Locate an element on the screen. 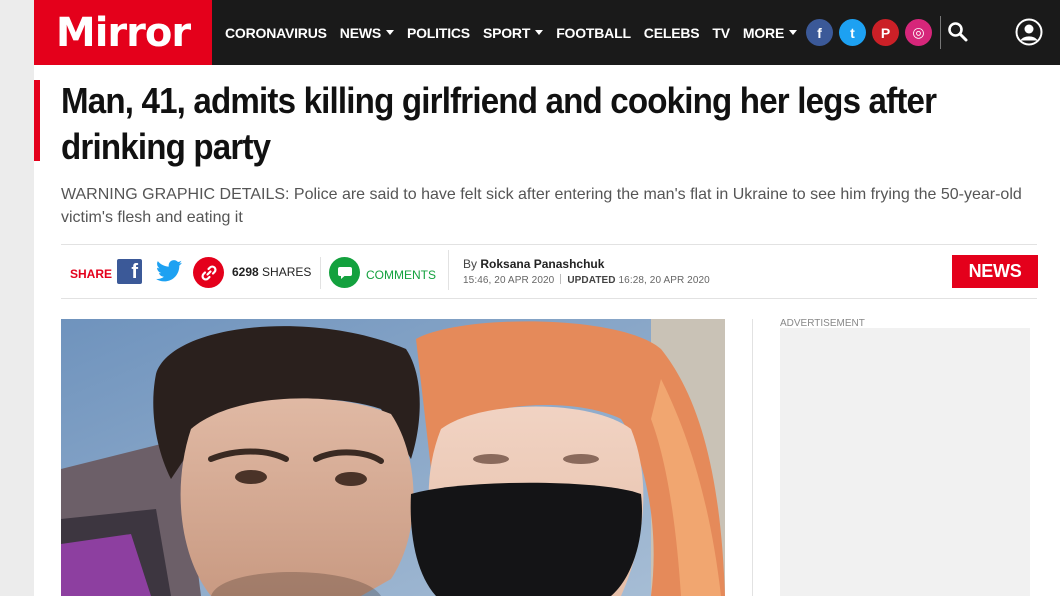 Image resolution: width=1060 pixels, height=596 pixels. share-row-bottom-rule is located at coordinates (549, 298).